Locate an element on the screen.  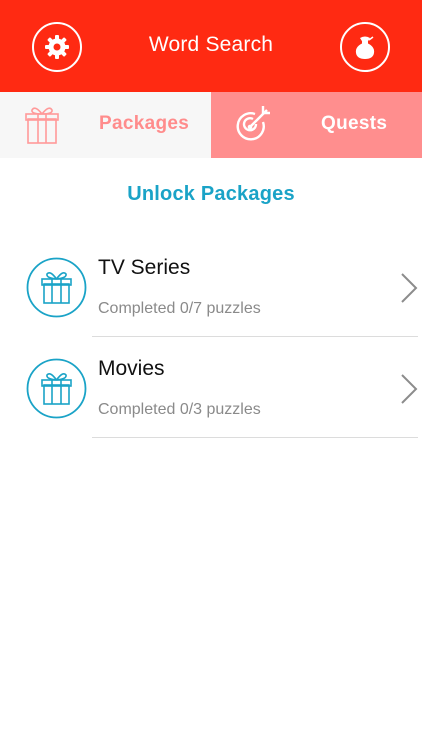
package-progress: Completed 0/7 puzzles is located at coordinates (179, 308).